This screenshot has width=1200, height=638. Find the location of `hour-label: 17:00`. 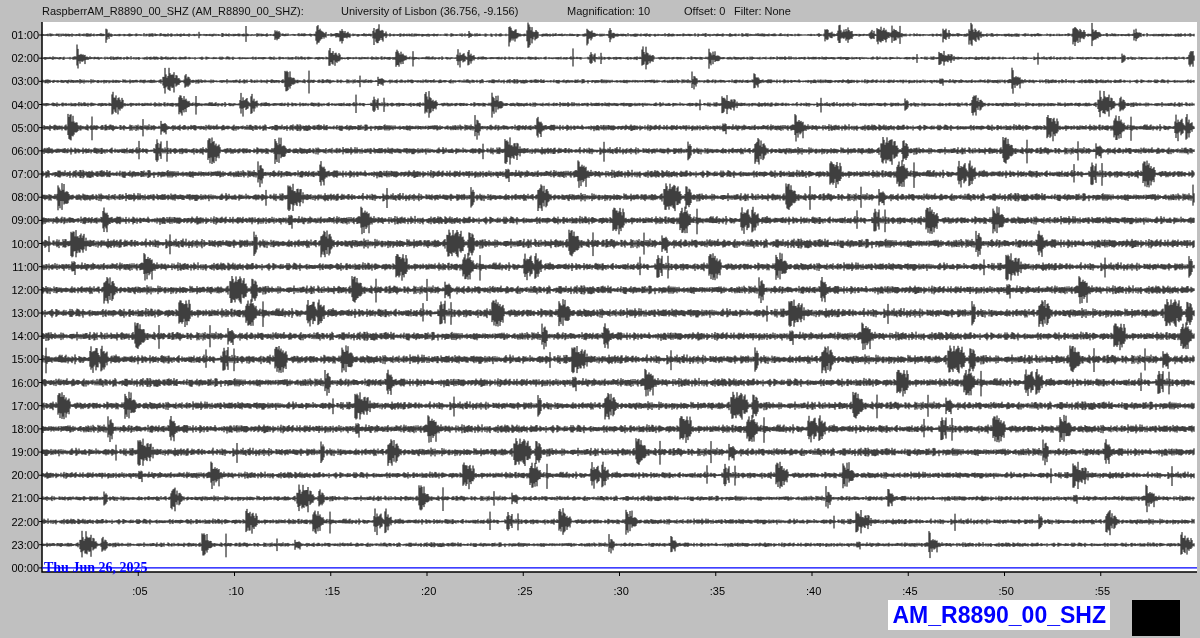

hour-label: 17:00 is located at coordinates (25, 405).